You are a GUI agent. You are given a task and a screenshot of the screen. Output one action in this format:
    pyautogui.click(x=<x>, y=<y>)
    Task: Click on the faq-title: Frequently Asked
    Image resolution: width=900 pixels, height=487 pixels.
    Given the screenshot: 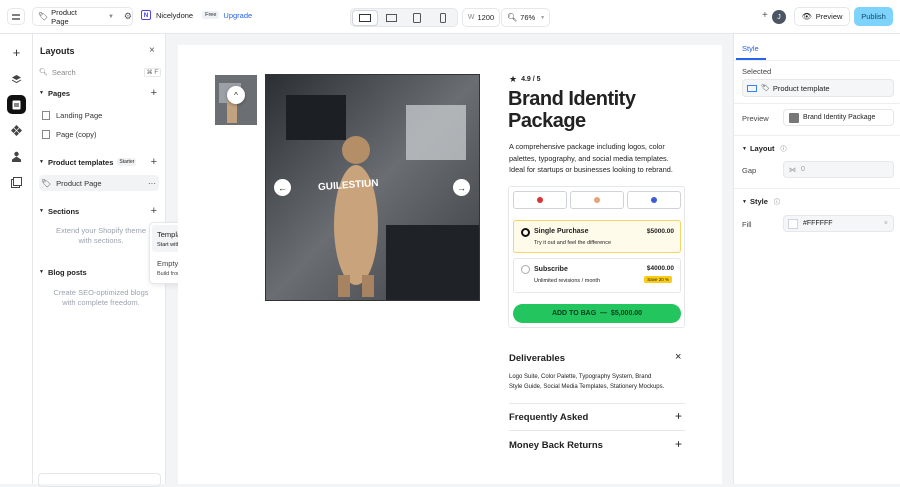 What is the action you would take?
    pyautogui.click(x=548, y=417)
    